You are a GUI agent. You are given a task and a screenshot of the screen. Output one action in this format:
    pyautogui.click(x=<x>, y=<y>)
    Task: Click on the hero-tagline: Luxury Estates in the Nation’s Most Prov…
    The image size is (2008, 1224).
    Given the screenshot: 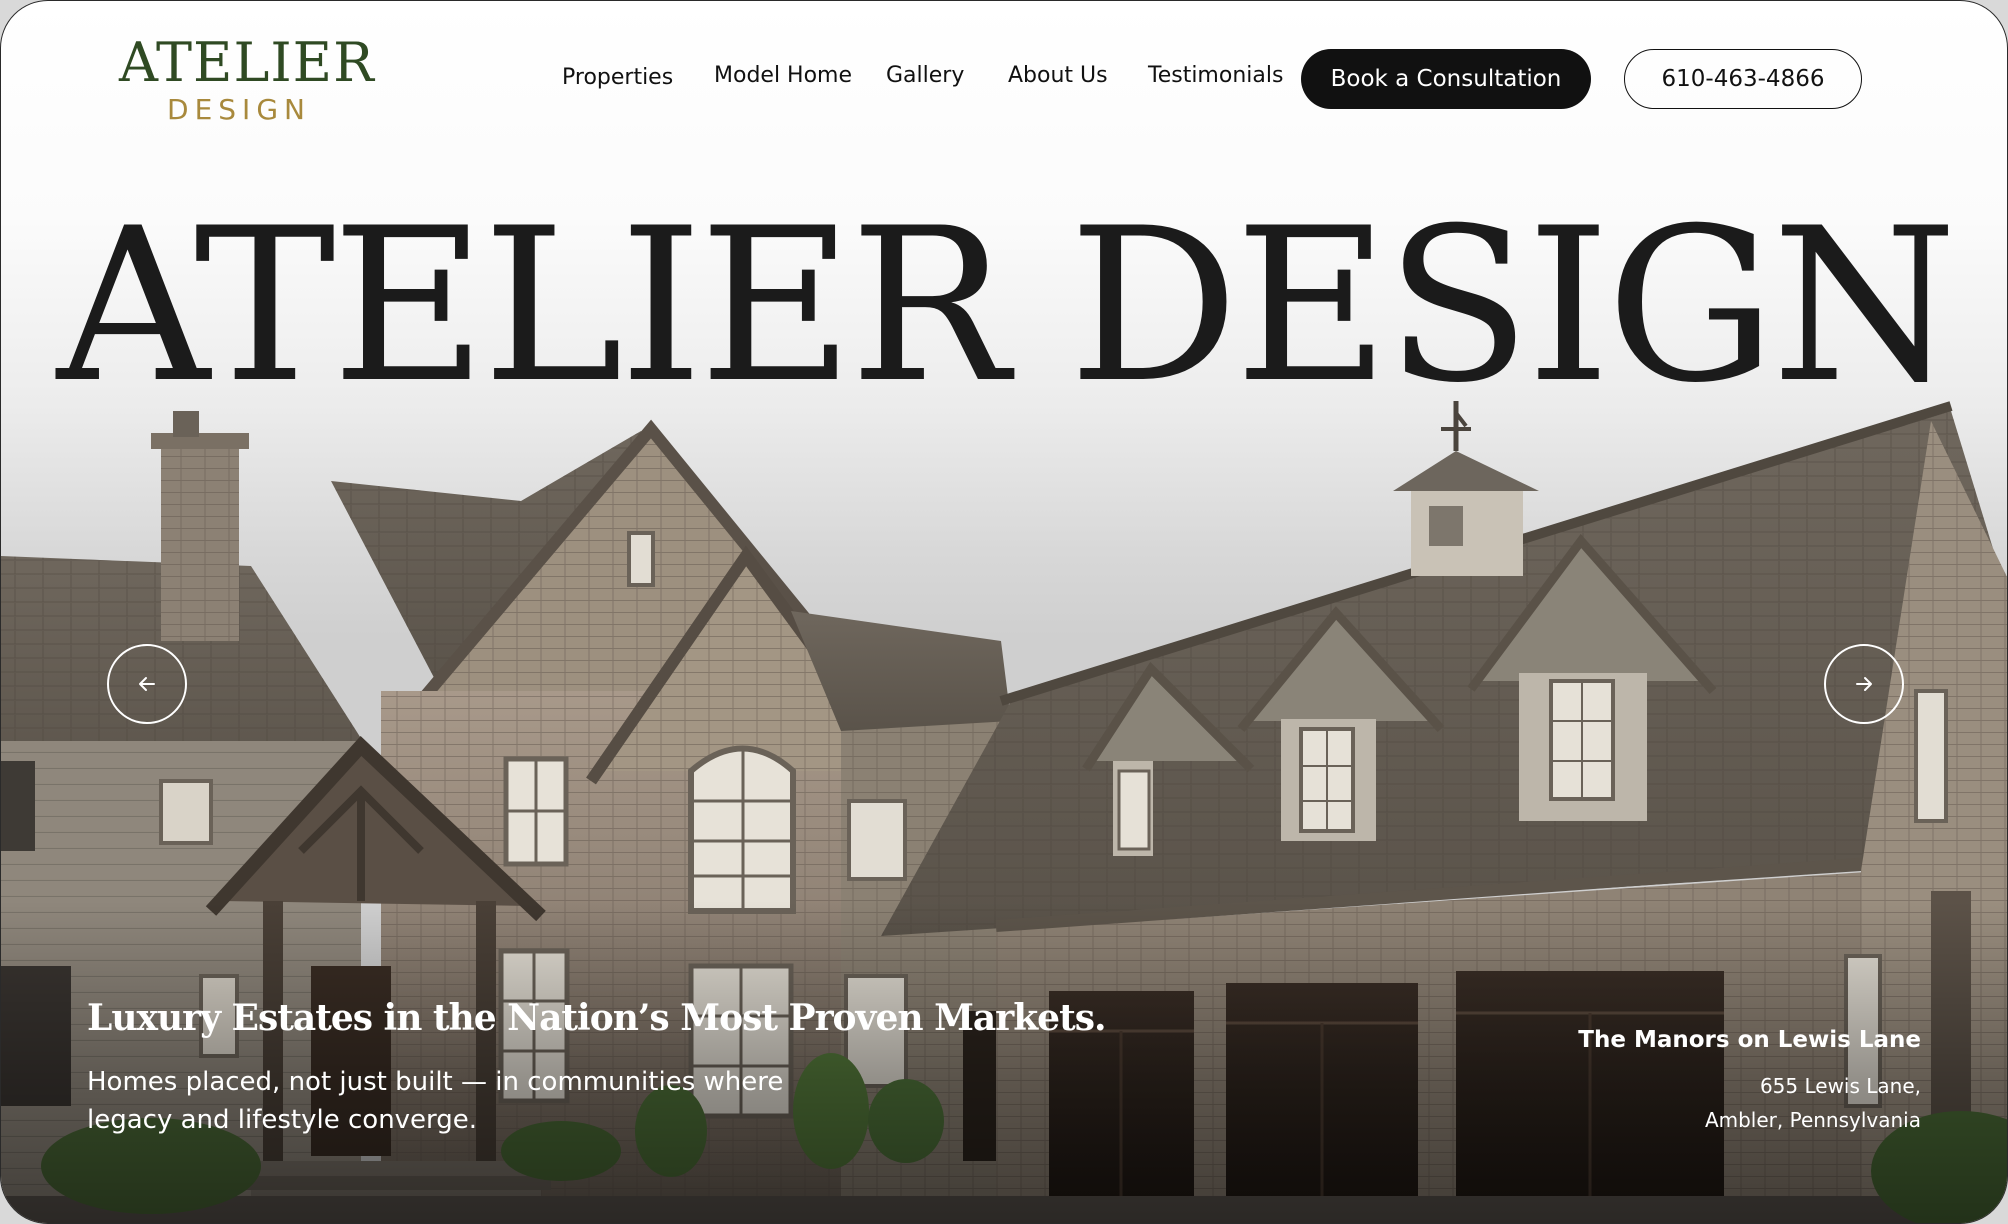 What is the action you would take?
    pyautogui.click(x=597, y=1018)
    